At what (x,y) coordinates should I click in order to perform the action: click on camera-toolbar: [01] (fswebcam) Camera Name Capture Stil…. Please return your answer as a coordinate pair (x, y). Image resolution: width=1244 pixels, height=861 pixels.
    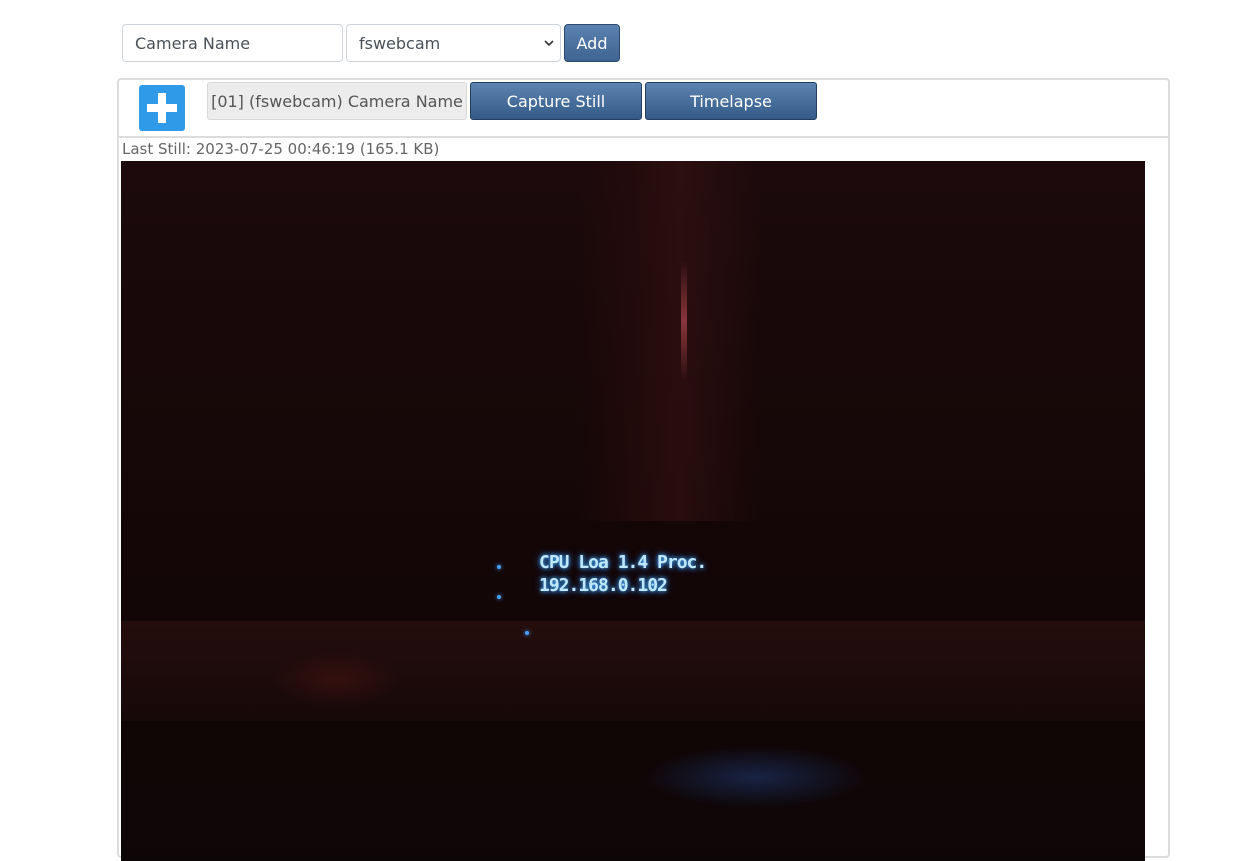
    Looking at the image, I should click on (643, 109).